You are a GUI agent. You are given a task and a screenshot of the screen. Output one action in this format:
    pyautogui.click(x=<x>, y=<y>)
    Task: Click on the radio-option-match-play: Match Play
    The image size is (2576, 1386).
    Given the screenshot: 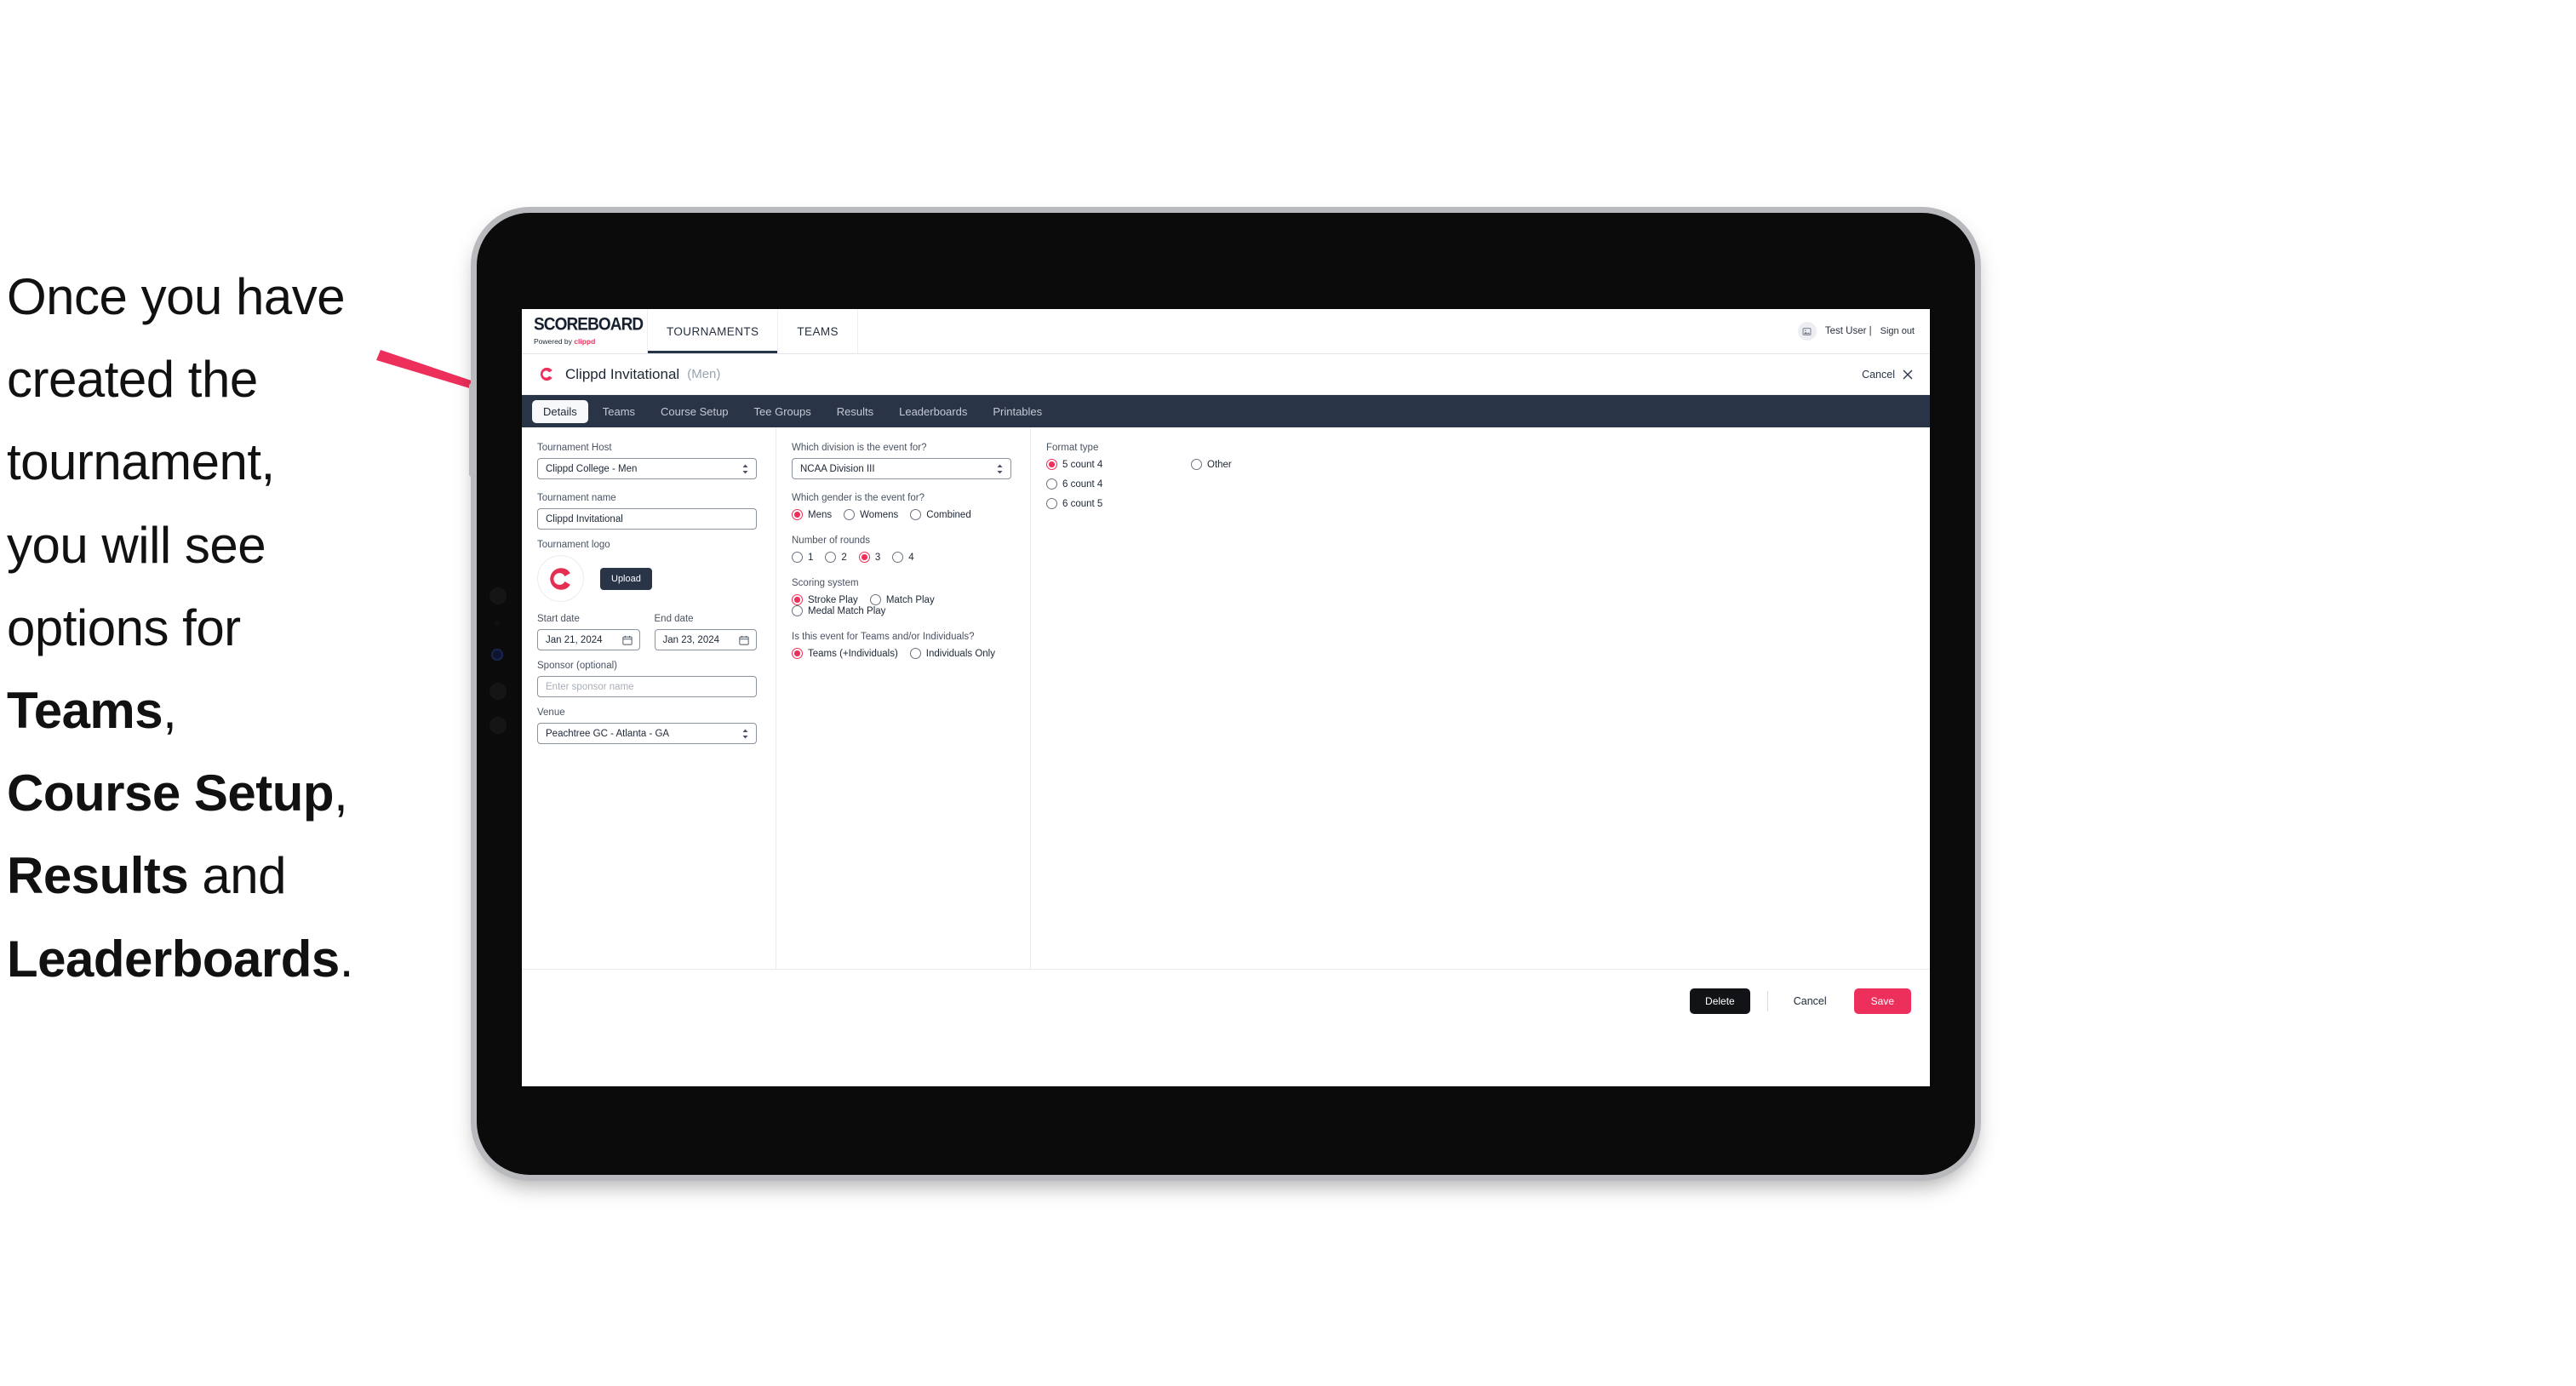 What is the action you would take?
    pyautogui.click(x=902, y=599)
    